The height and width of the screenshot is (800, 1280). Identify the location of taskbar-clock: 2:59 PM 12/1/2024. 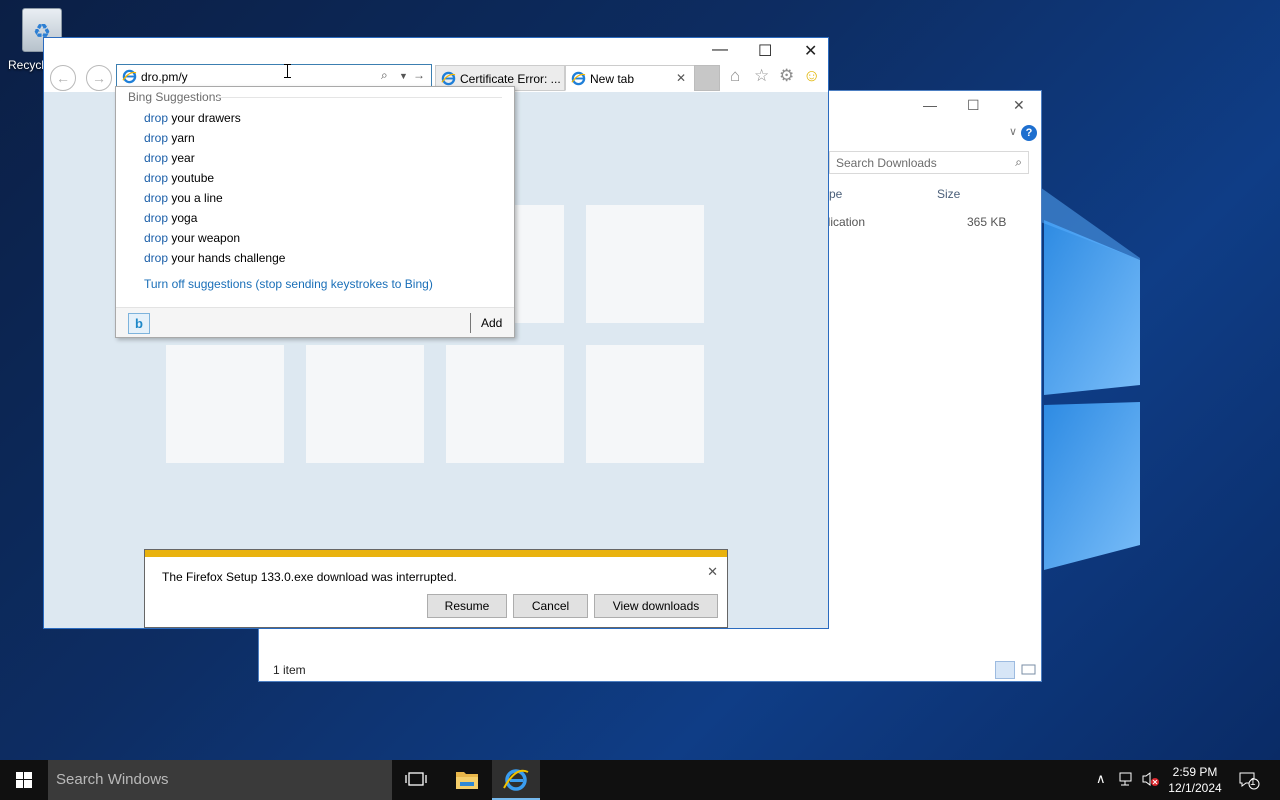
(1195, 780).